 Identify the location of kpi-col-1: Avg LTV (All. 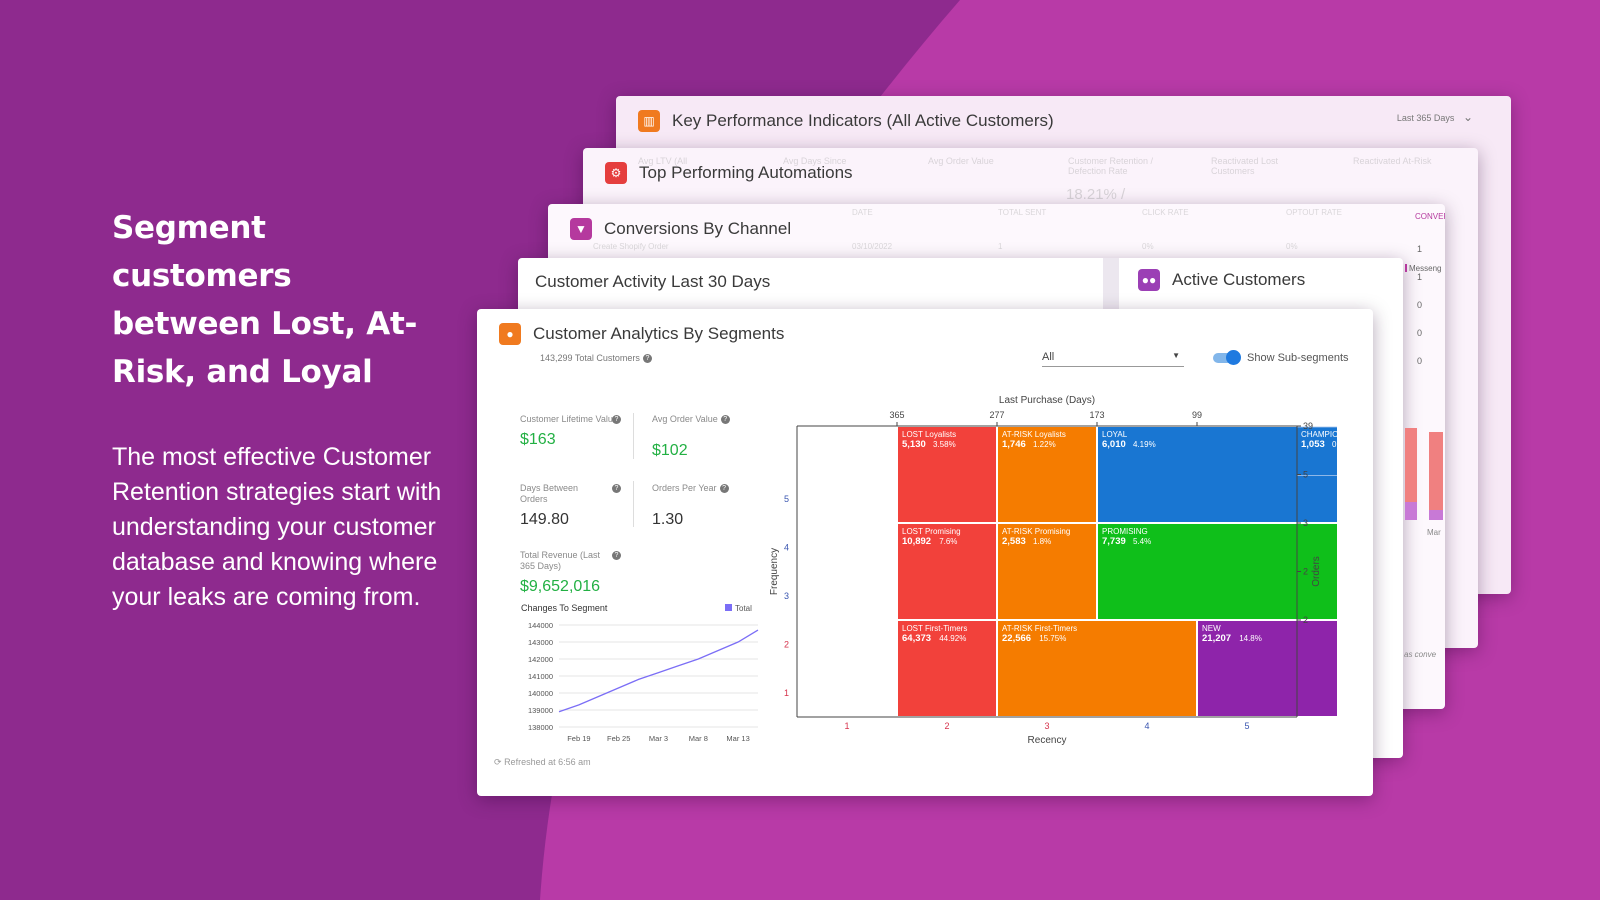
(663, 161).